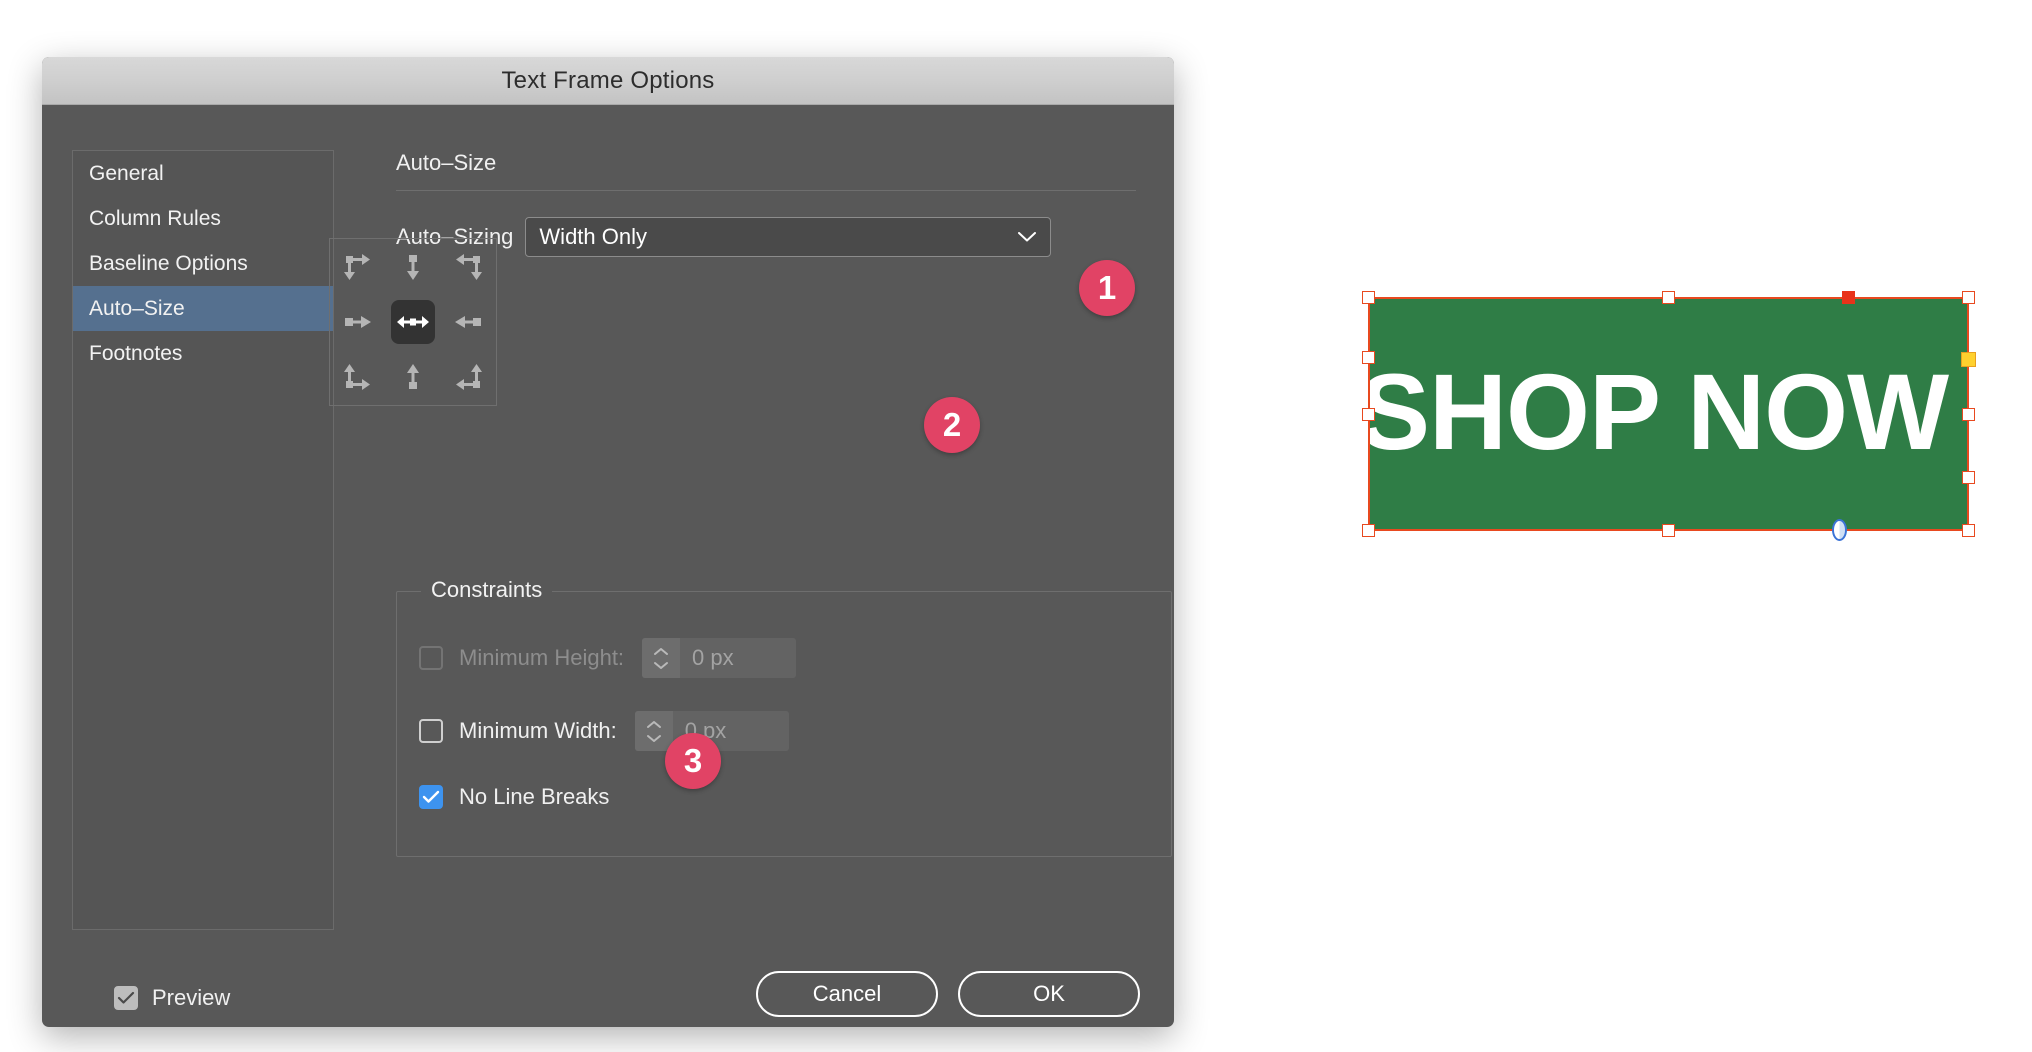  I want to click on resize-down-left-icon, so click(468, 267).